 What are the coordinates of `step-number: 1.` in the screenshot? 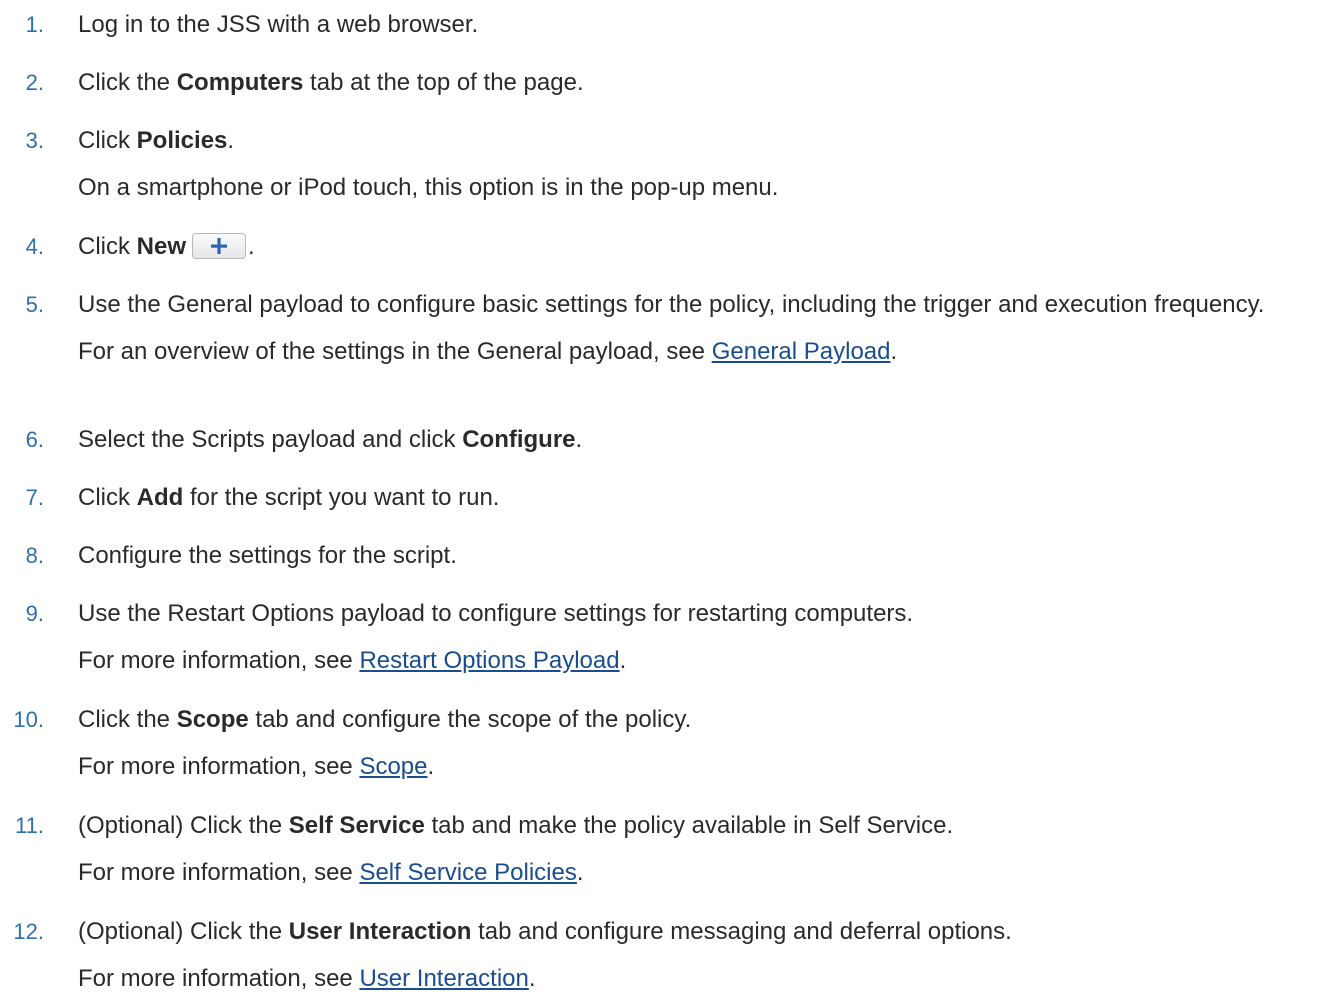 It's located at (34, 24).